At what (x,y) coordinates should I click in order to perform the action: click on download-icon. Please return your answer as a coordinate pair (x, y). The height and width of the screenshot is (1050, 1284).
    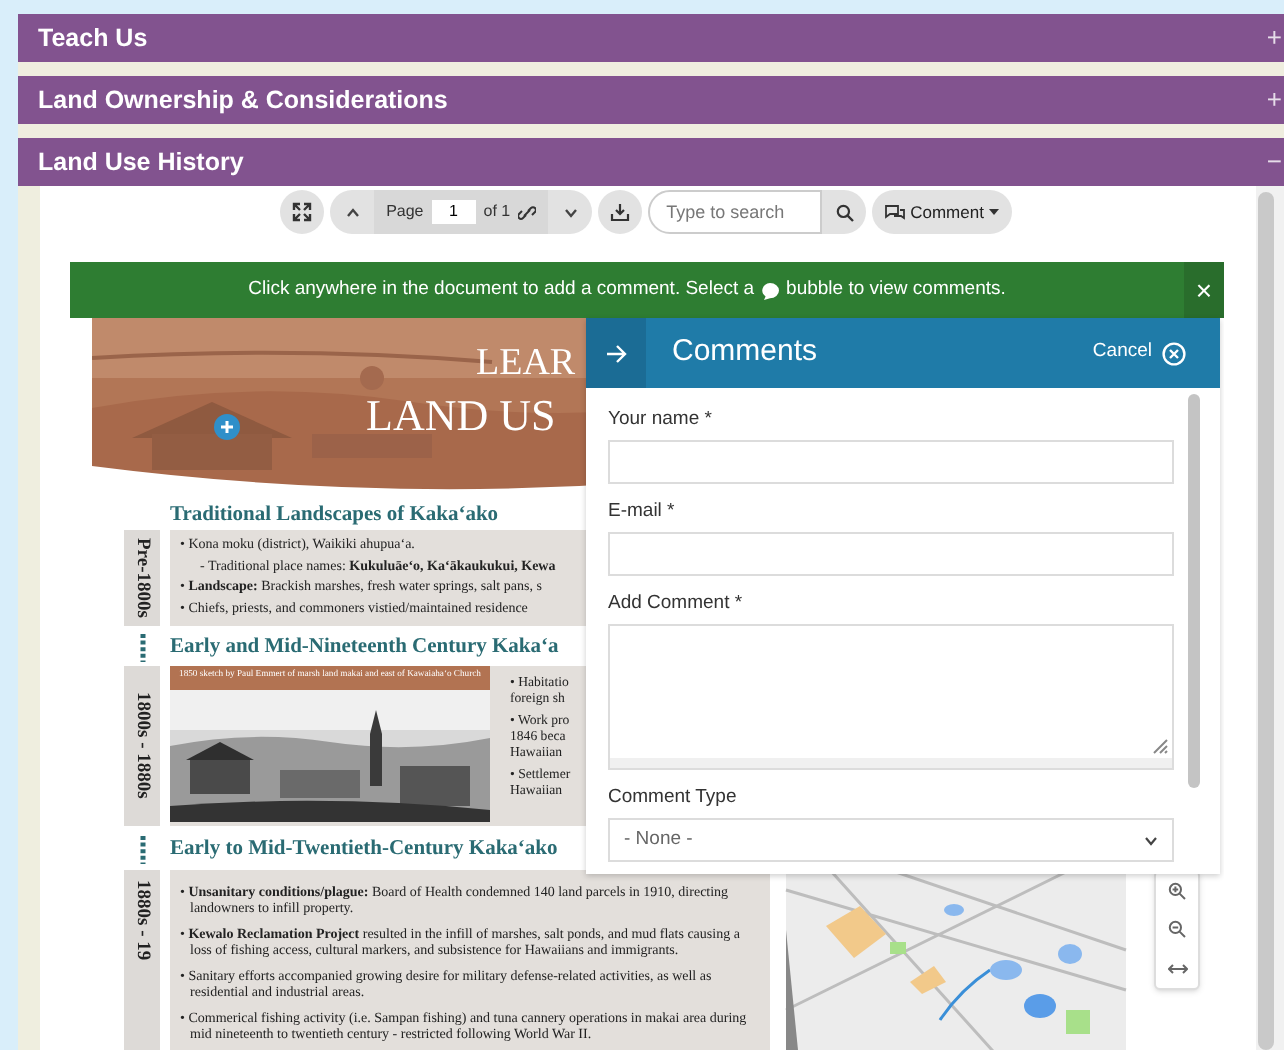
    Looking at the image, I should click on (620, 212).